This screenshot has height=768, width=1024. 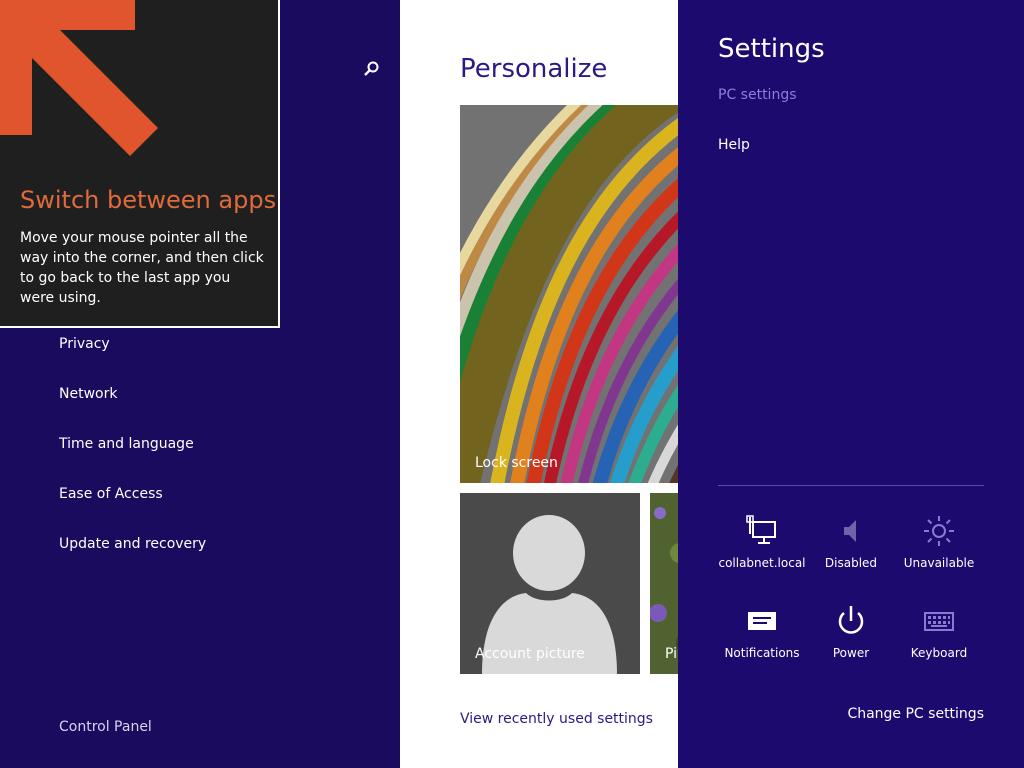 I want to click on lock-screen-label: Lock screen, so click(x=516, y=463).